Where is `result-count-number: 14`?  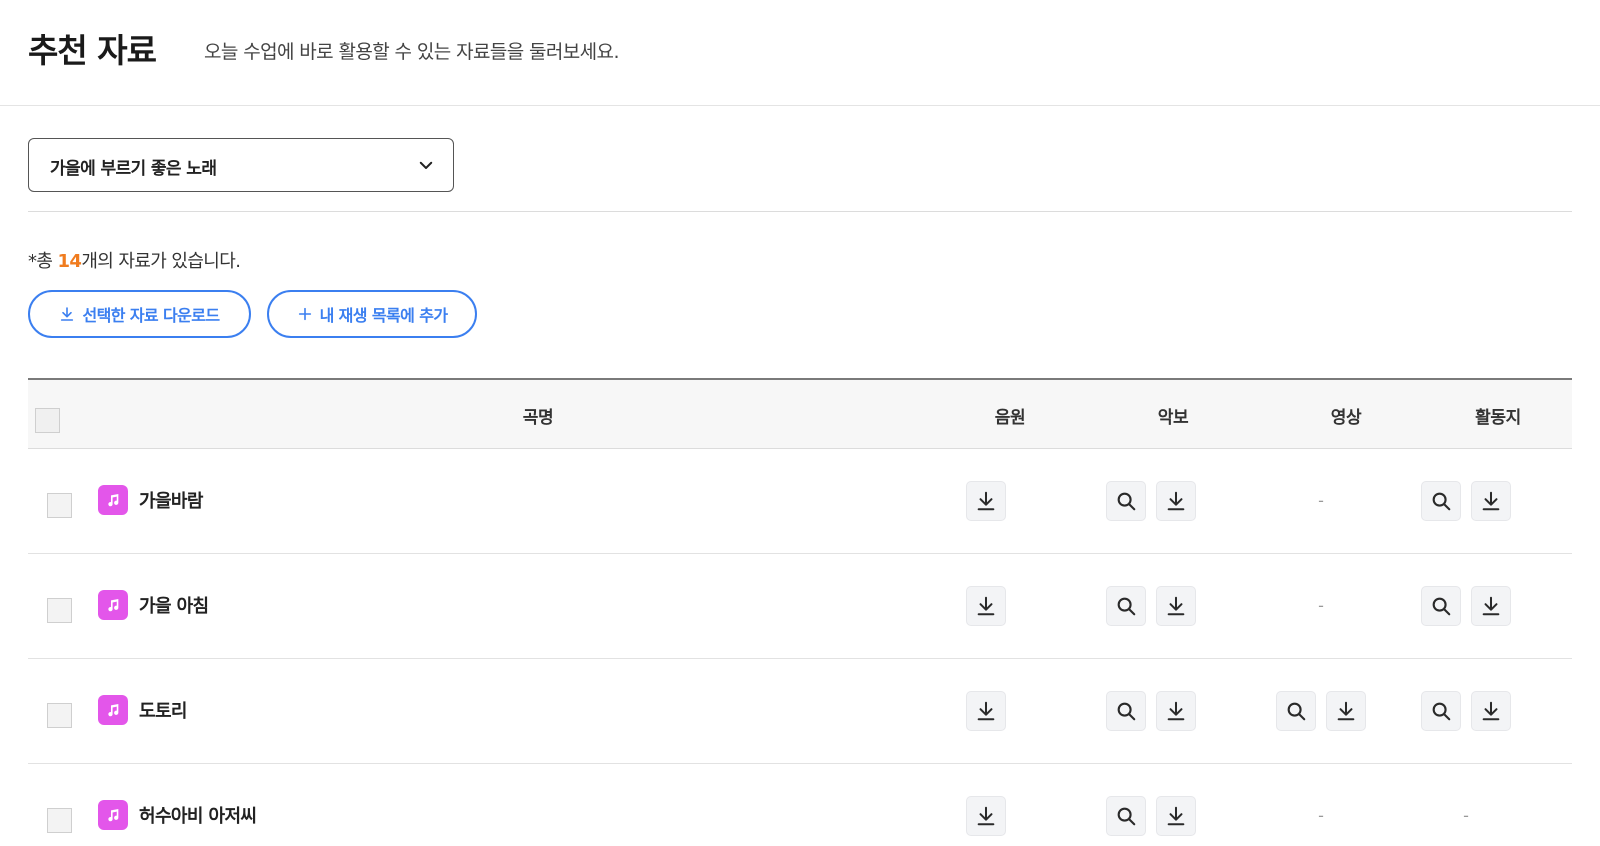
result-count-number: 14 is located at coordinates (69, 261).